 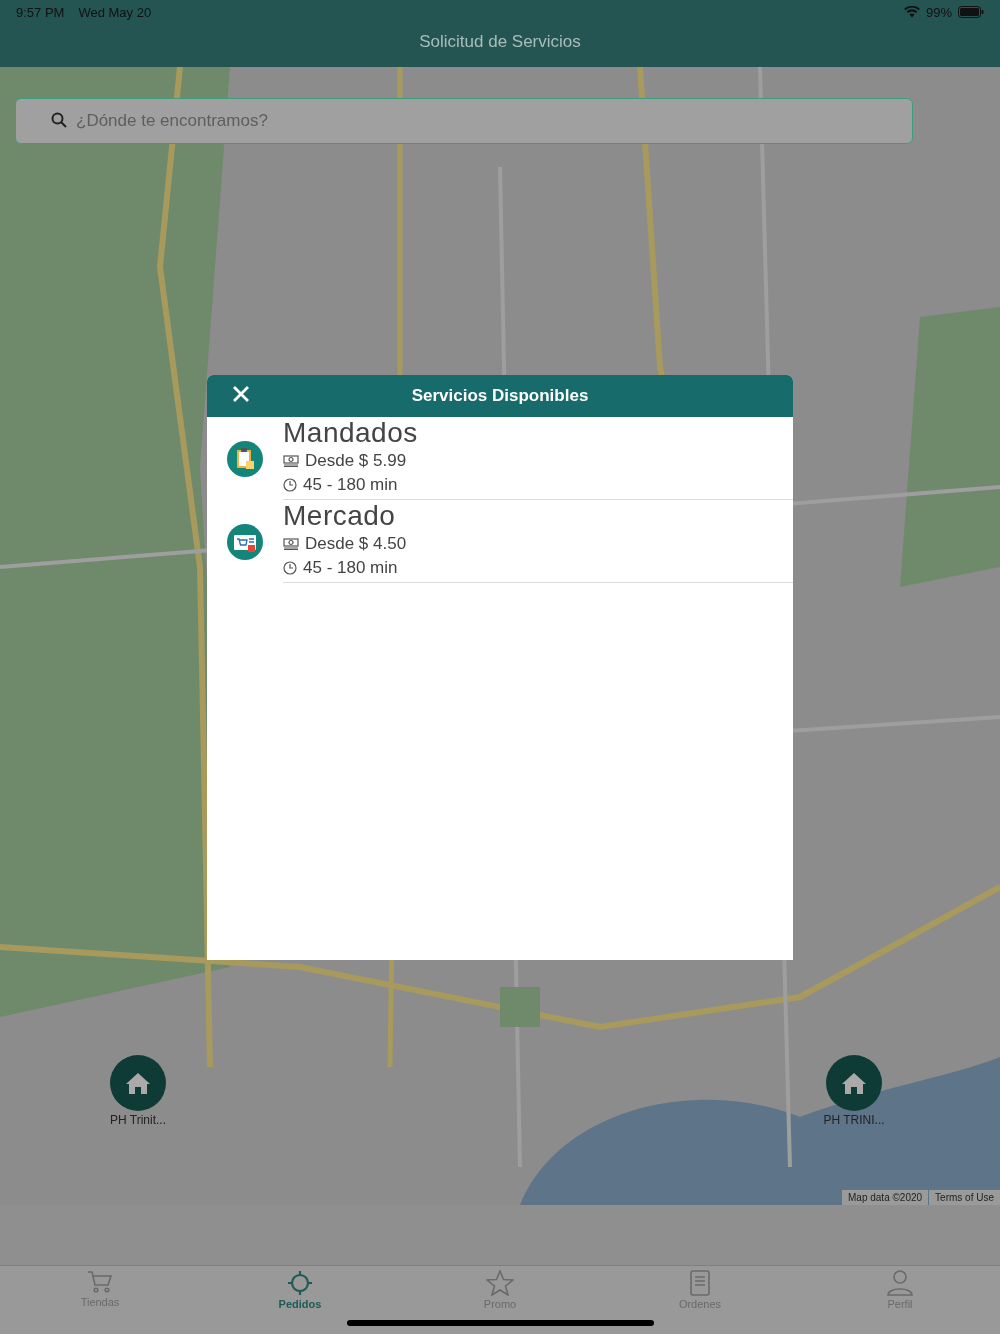 What do you see at coordinates (885, 1197) in the screenshot?
I see `map-attribution: Map data ©2020` at bounding box center [885, 1197].